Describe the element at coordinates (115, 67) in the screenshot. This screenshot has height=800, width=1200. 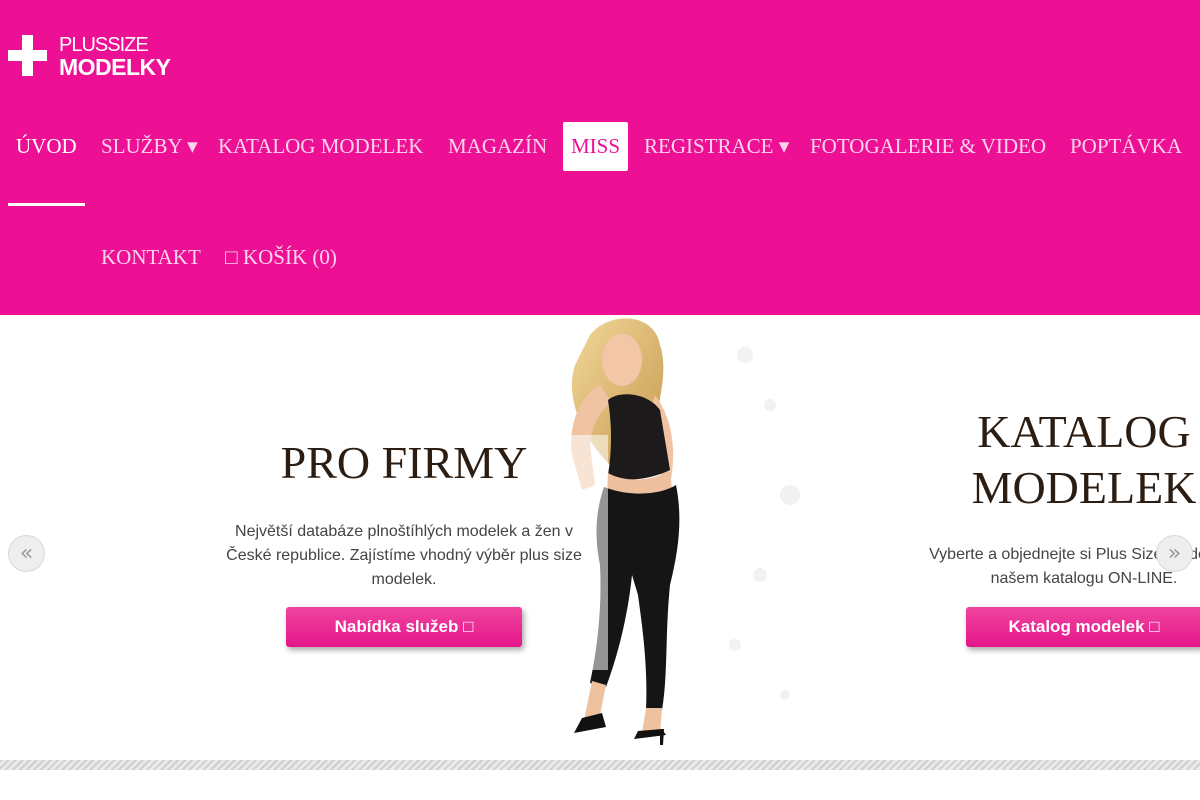
I see `logo-text-bottom: MODELKY` at that location.